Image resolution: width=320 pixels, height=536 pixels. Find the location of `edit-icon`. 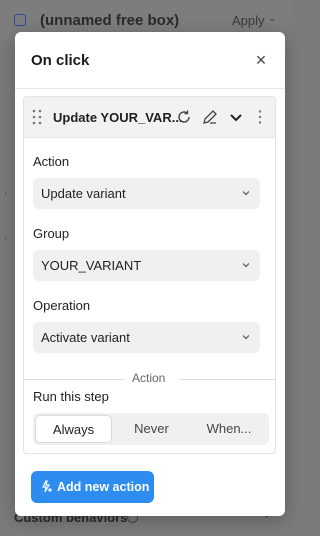

edit-icon is located at coordinates (210, 117).